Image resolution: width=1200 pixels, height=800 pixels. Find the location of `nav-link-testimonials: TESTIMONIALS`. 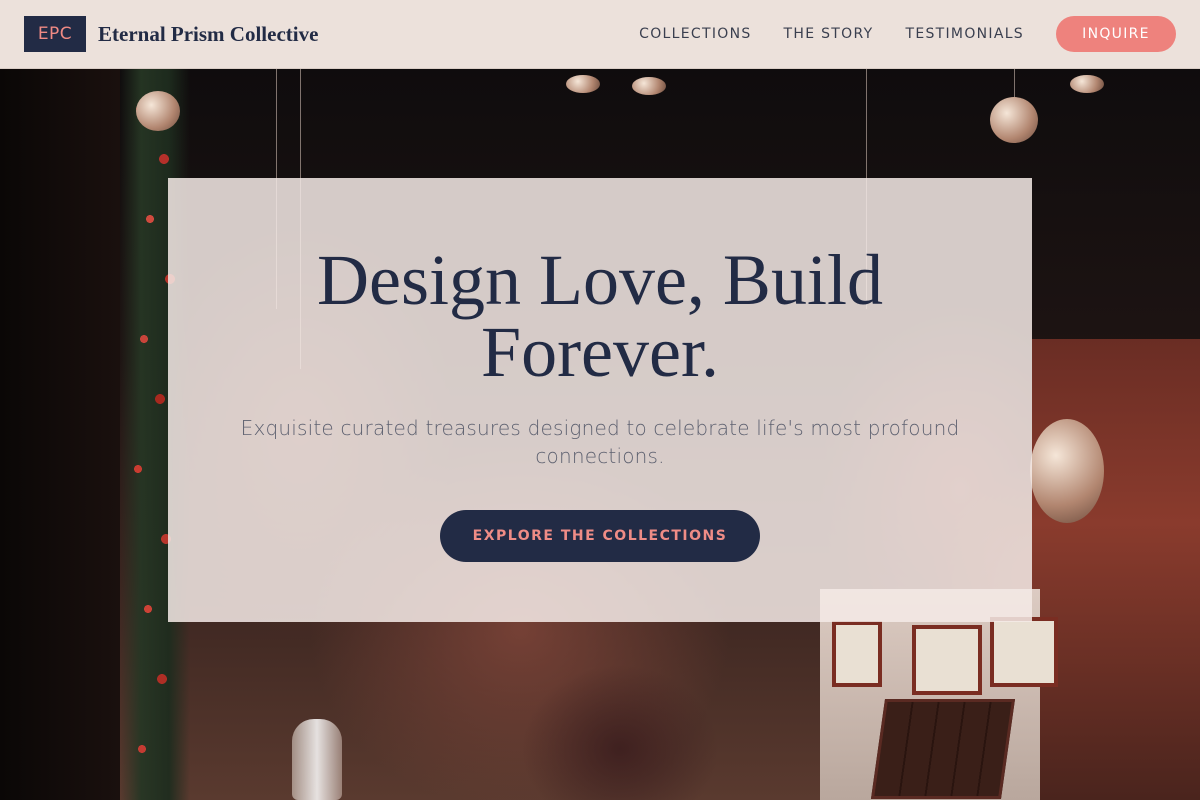

nav-link-testimonials: TESTIMONIALS is located at coordinates (964, 34).